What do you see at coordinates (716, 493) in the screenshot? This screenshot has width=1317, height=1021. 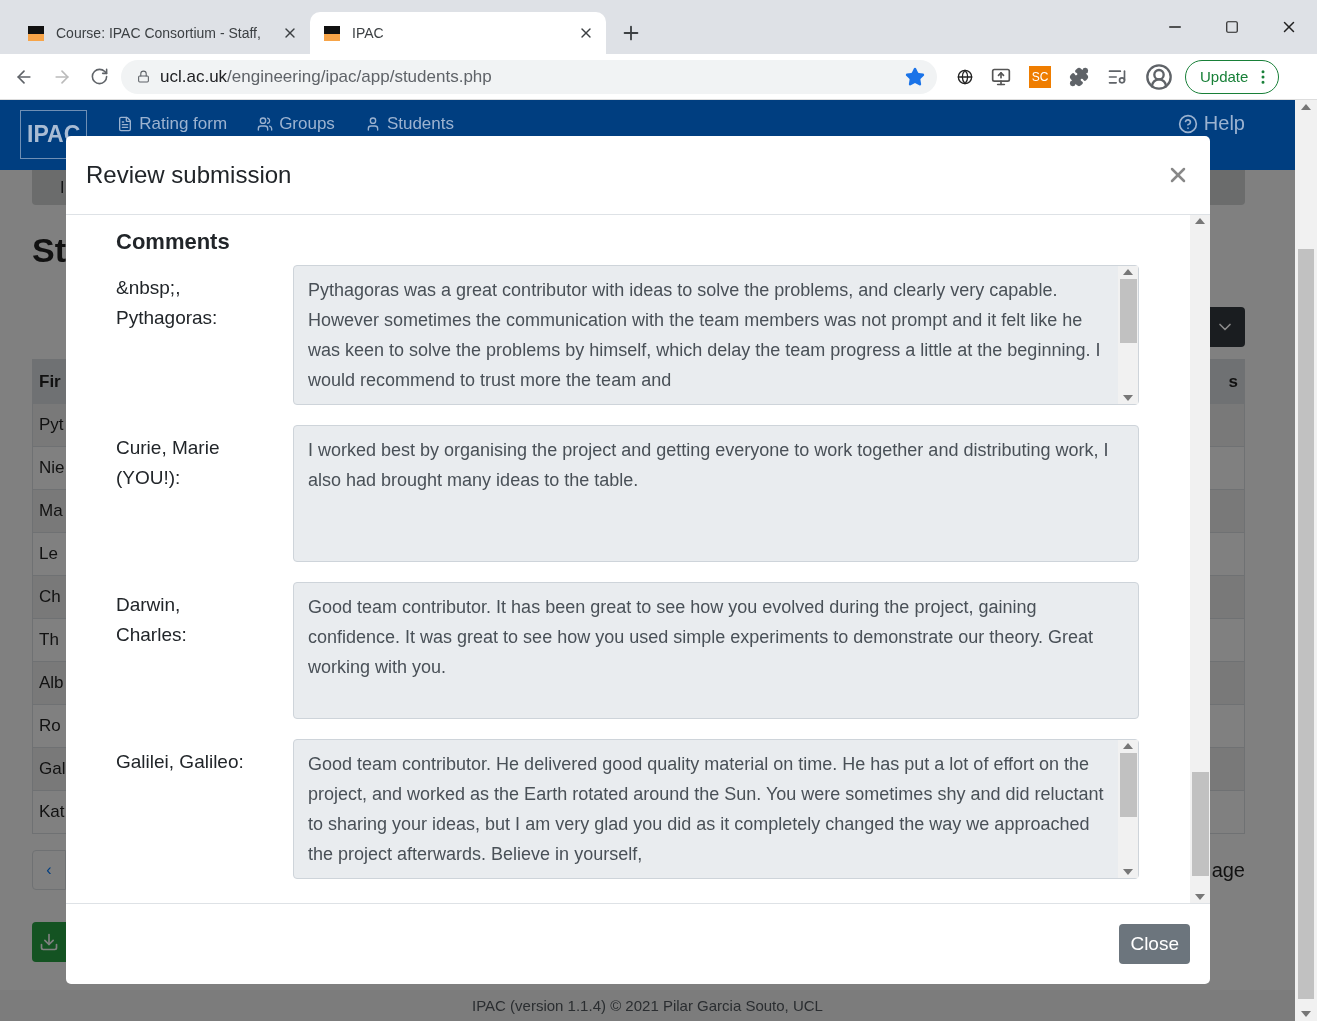 I see `comment-box: I worked best by organising the project and getting everyone to work together and distributing work, I also had brought many ideas to the table.` at bounding box center [716, 493].